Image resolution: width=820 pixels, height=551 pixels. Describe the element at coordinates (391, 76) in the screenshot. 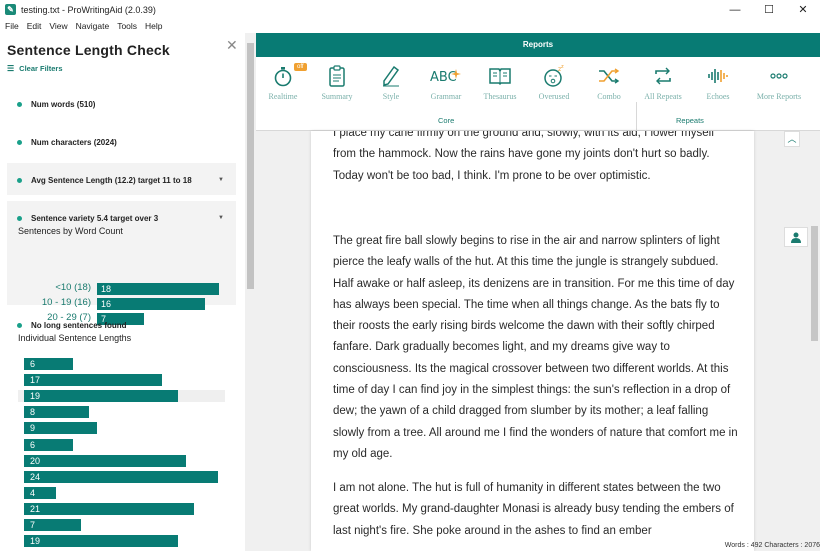

I see `pencil-icon` at that location.